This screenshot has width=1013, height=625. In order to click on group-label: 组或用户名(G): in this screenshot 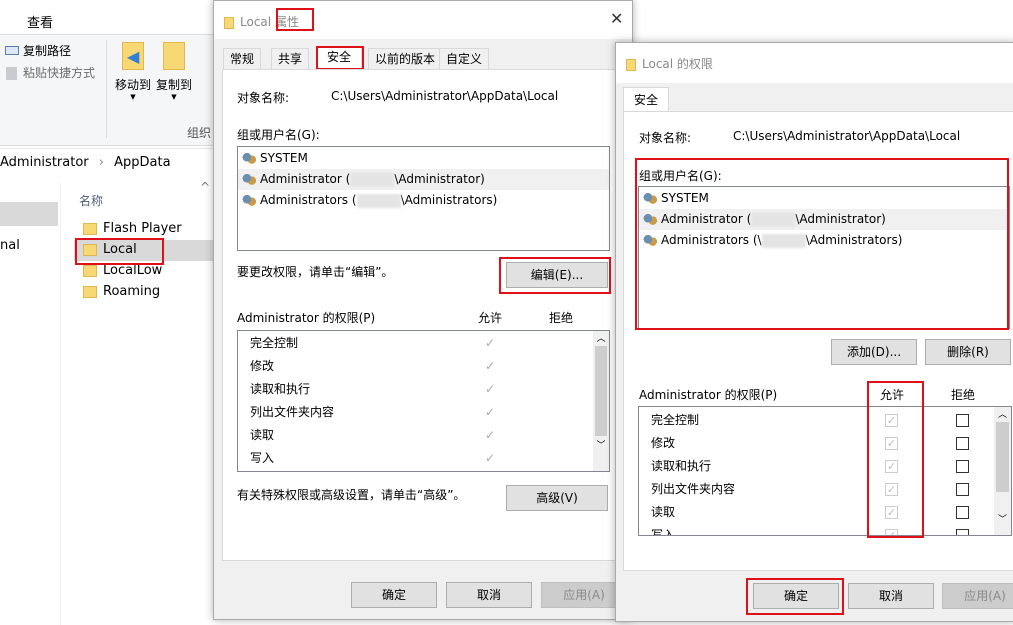, I will do `click(278, 135)`.